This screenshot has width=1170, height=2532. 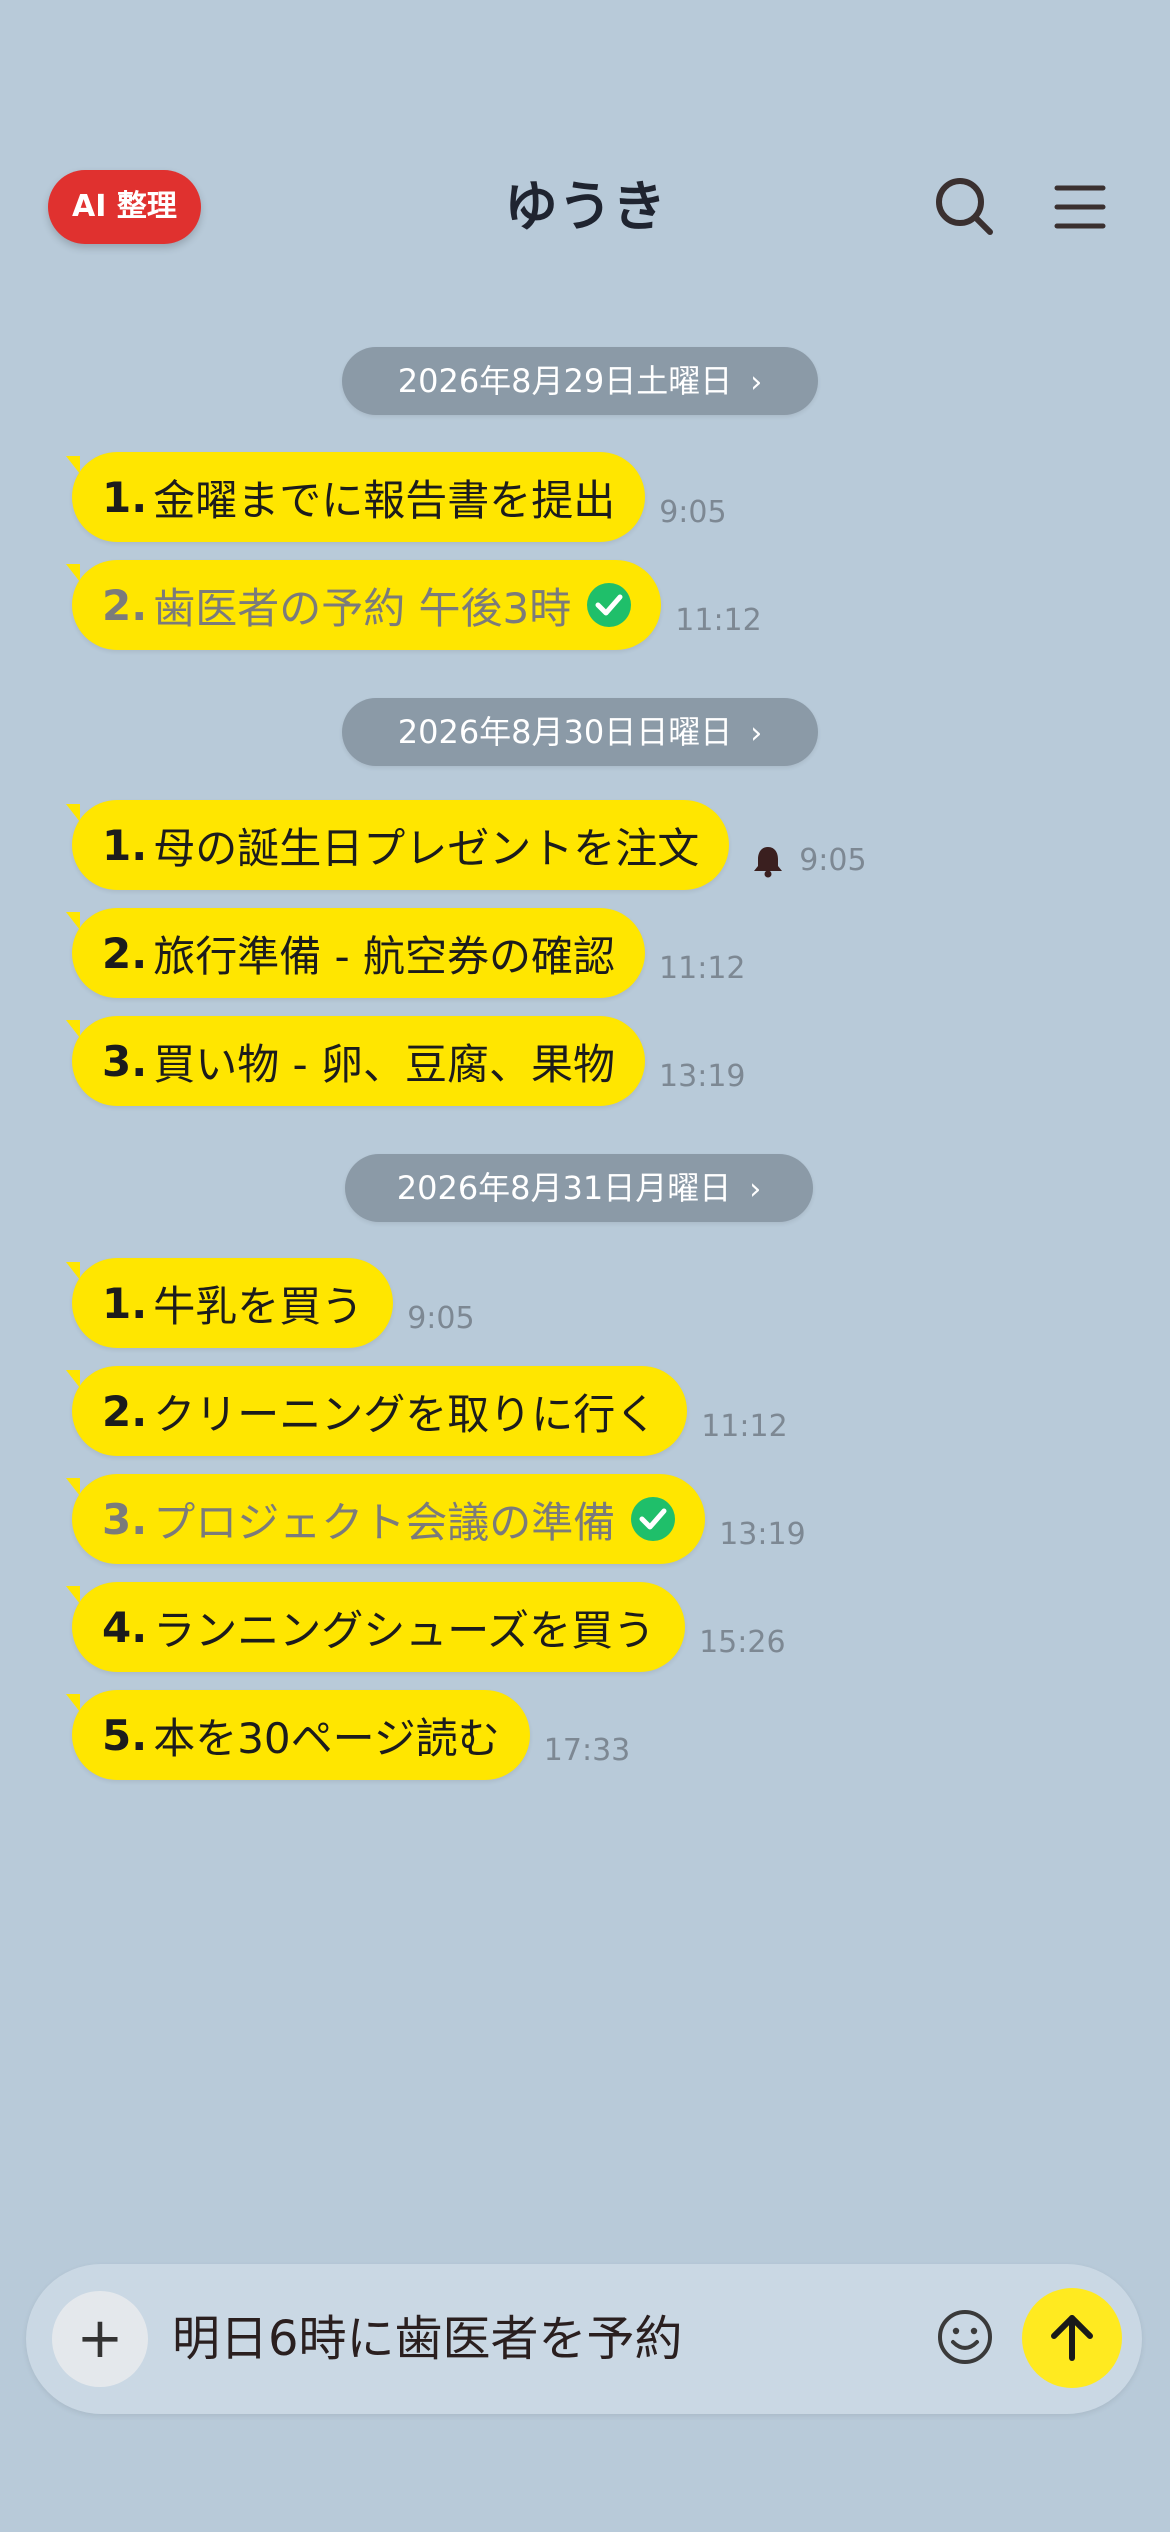 I want to click on message-bubble: 1. 牛乳を買う, so click(x=229, y=1303).